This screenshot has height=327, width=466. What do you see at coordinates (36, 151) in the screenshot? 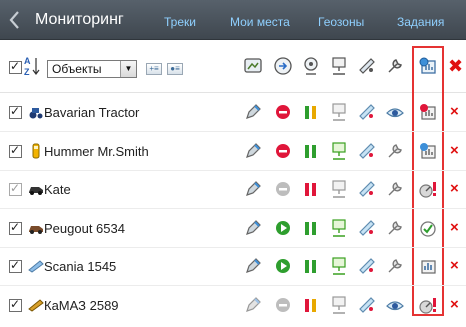
I see `person-icon` at bounding box center [36, 151].